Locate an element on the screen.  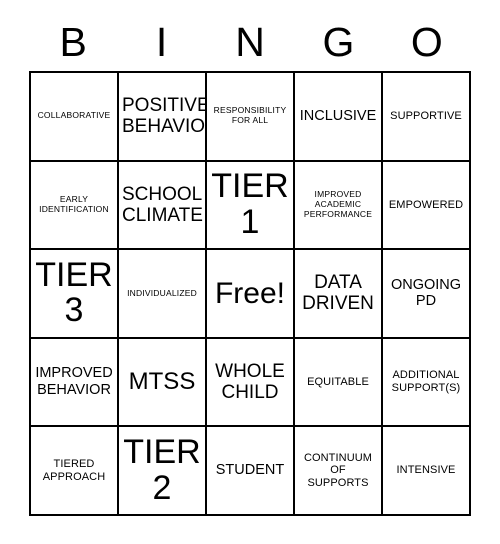
bingo-cell: INCLUSIVE is located at coordinates (339, 117).